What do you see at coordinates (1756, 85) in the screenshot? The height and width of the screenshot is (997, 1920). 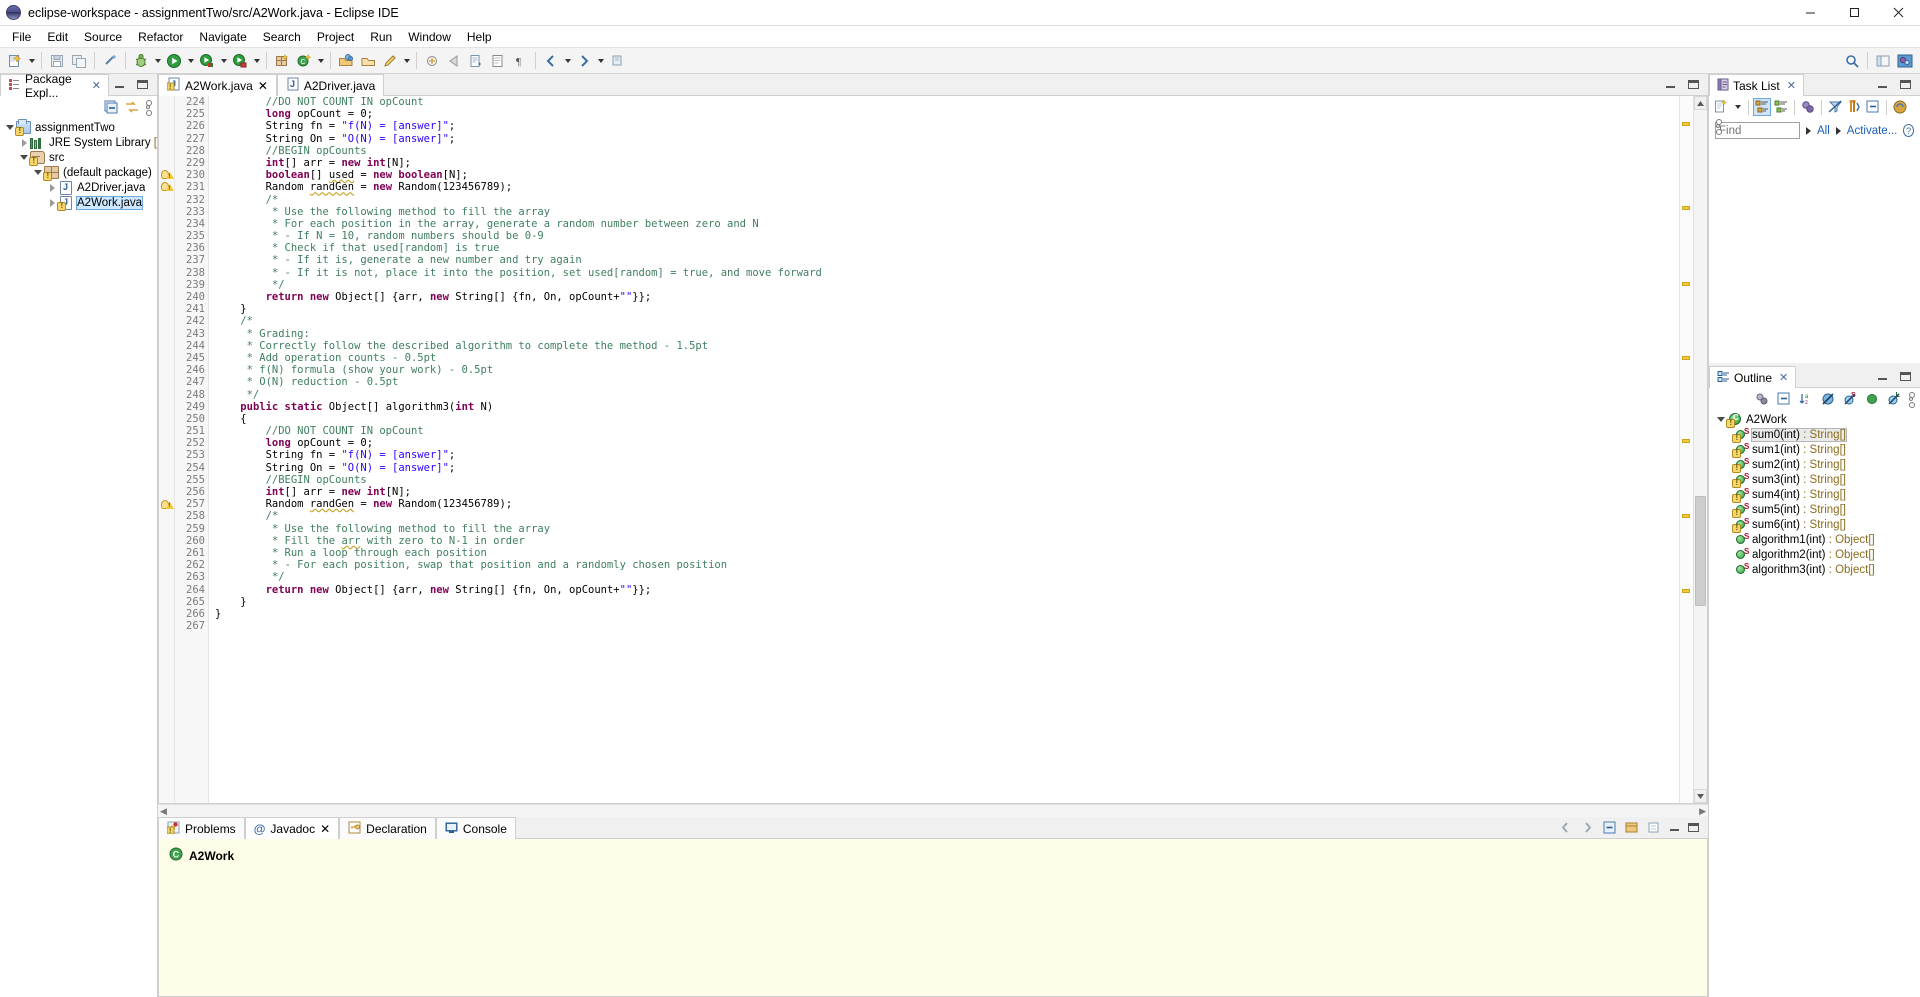 I see `tab-task-list: Task List ✕` at bounding box center [1756, 85].